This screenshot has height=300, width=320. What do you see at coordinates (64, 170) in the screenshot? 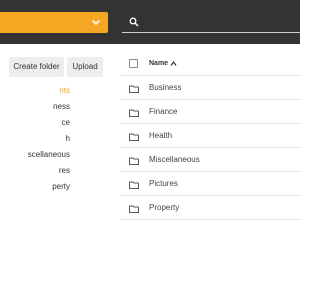
I see `tree-item-label: res` at bounding box center [64, 170].